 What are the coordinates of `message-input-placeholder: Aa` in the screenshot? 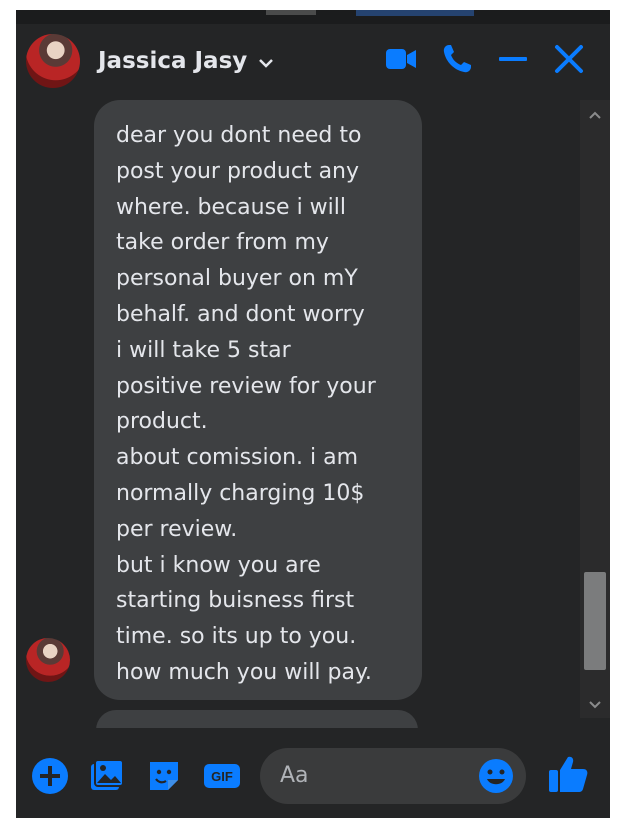 It's located at (294, 775).